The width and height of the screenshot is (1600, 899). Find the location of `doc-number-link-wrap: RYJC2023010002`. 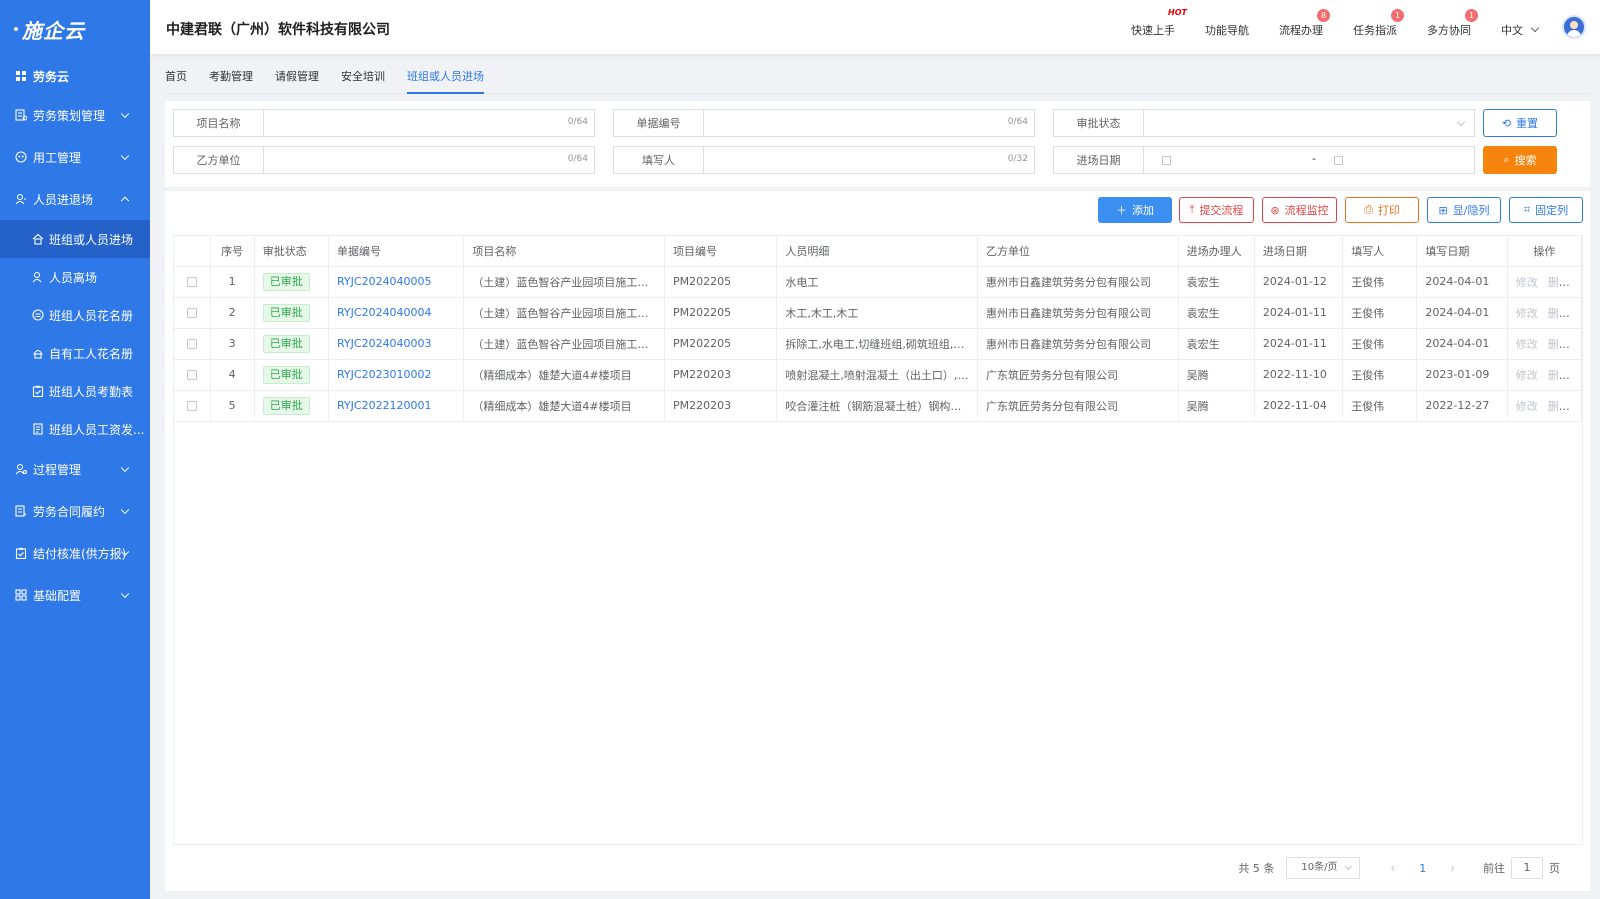

doc-number-link-wrap: RYJC2023010002 is located at coordinates (396, 375).